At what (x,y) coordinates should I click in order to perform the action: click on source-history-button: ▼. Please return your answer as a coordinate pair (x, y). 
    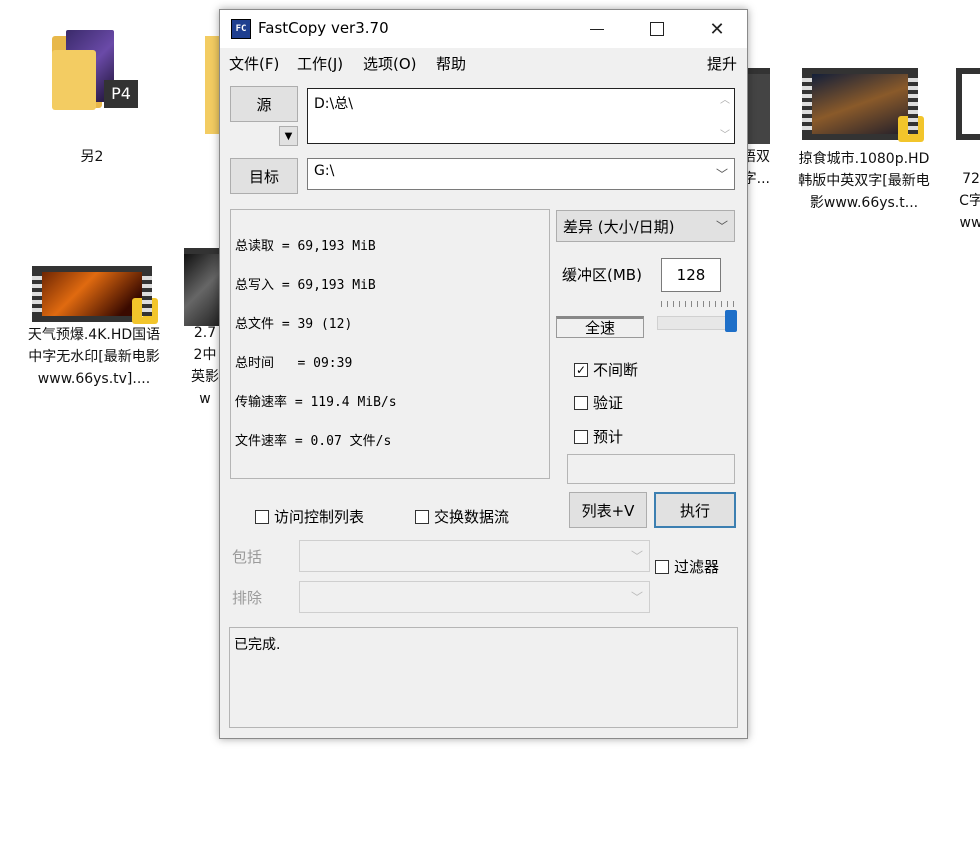
    Looking at the image, I should click on (288, 136).